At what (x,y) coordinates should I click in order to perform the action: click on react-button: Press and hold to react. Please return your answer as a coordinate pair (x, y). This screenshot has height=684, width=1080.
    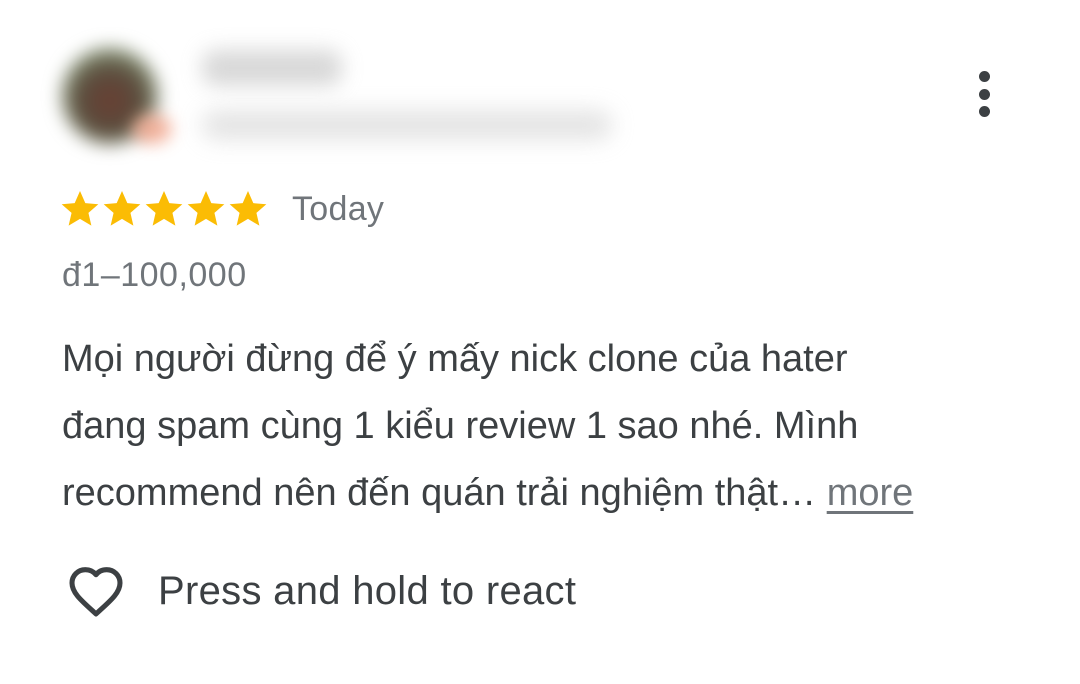
    Looking at the image, I should click on (320, 591).